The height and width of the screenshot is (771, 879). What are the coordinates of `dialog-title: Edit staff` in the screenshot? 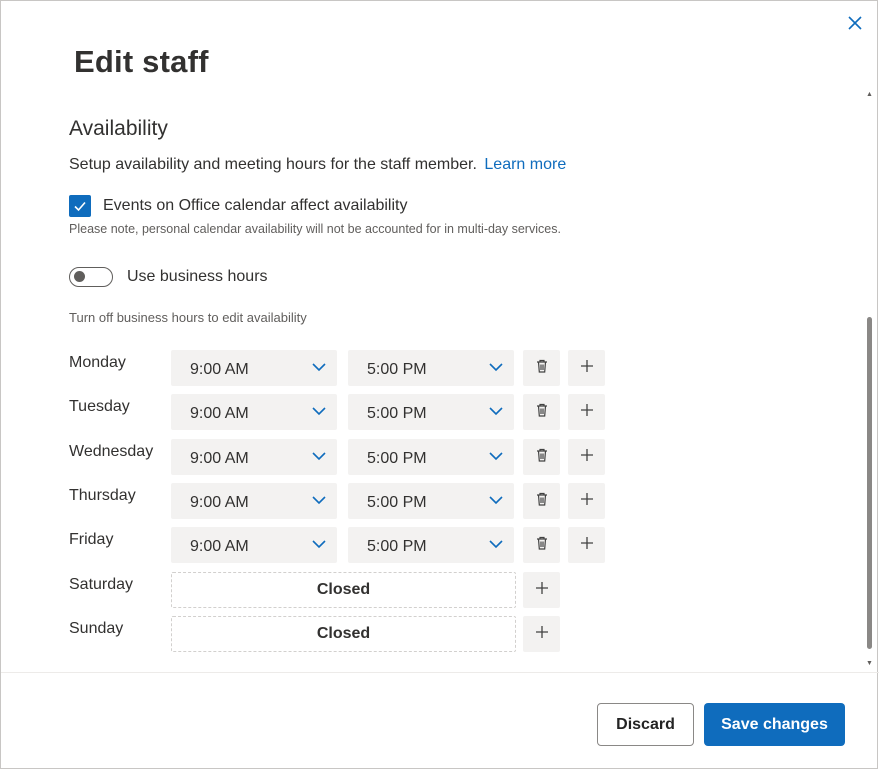 It's located at (141, 61).